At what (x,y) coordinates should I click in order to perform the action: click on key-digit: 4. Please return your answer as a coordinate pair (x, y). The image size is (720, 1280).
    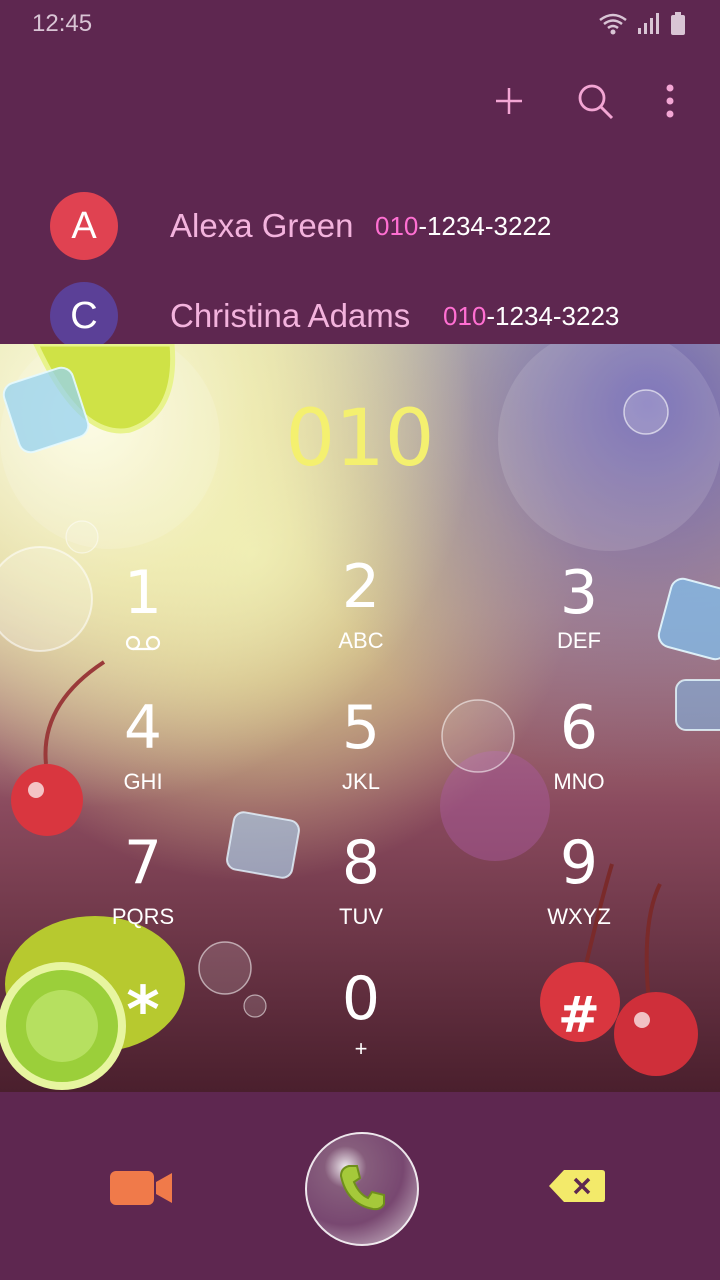
    Looking at the image, I should click on (143, 728).